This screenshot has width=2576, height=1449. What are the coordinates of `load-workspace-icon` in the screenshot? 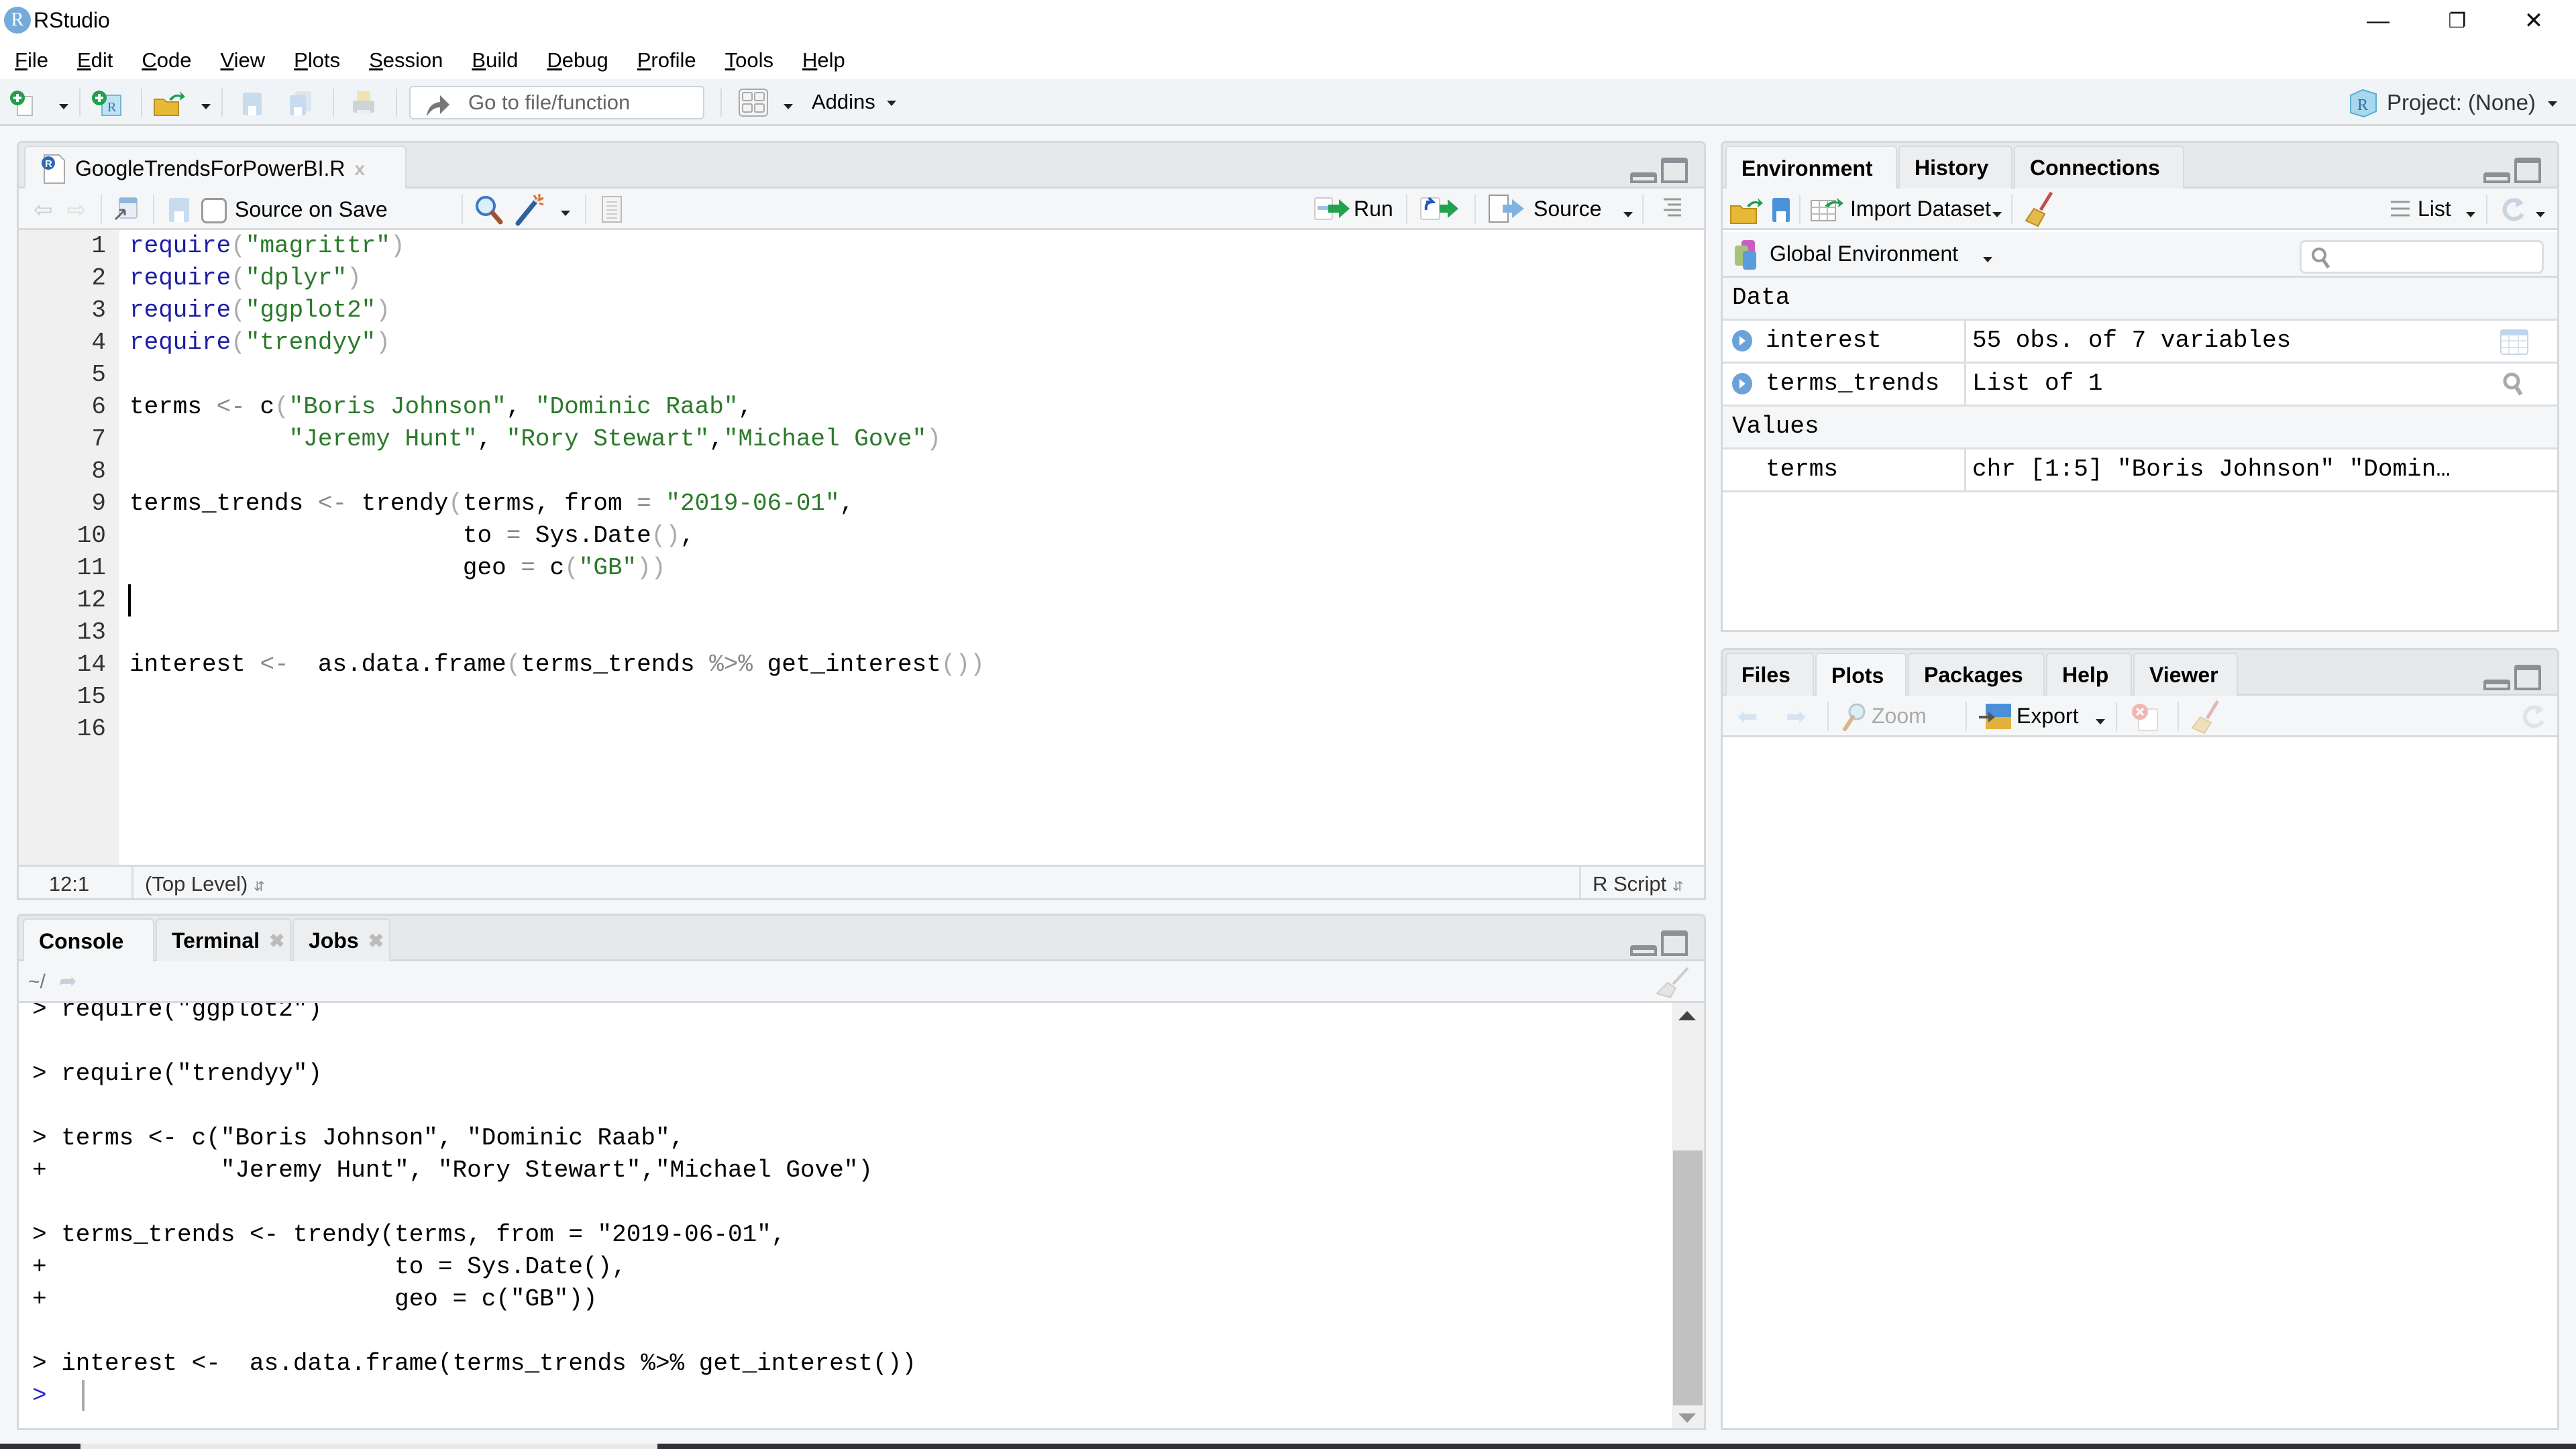 It's located at (1746, 210).